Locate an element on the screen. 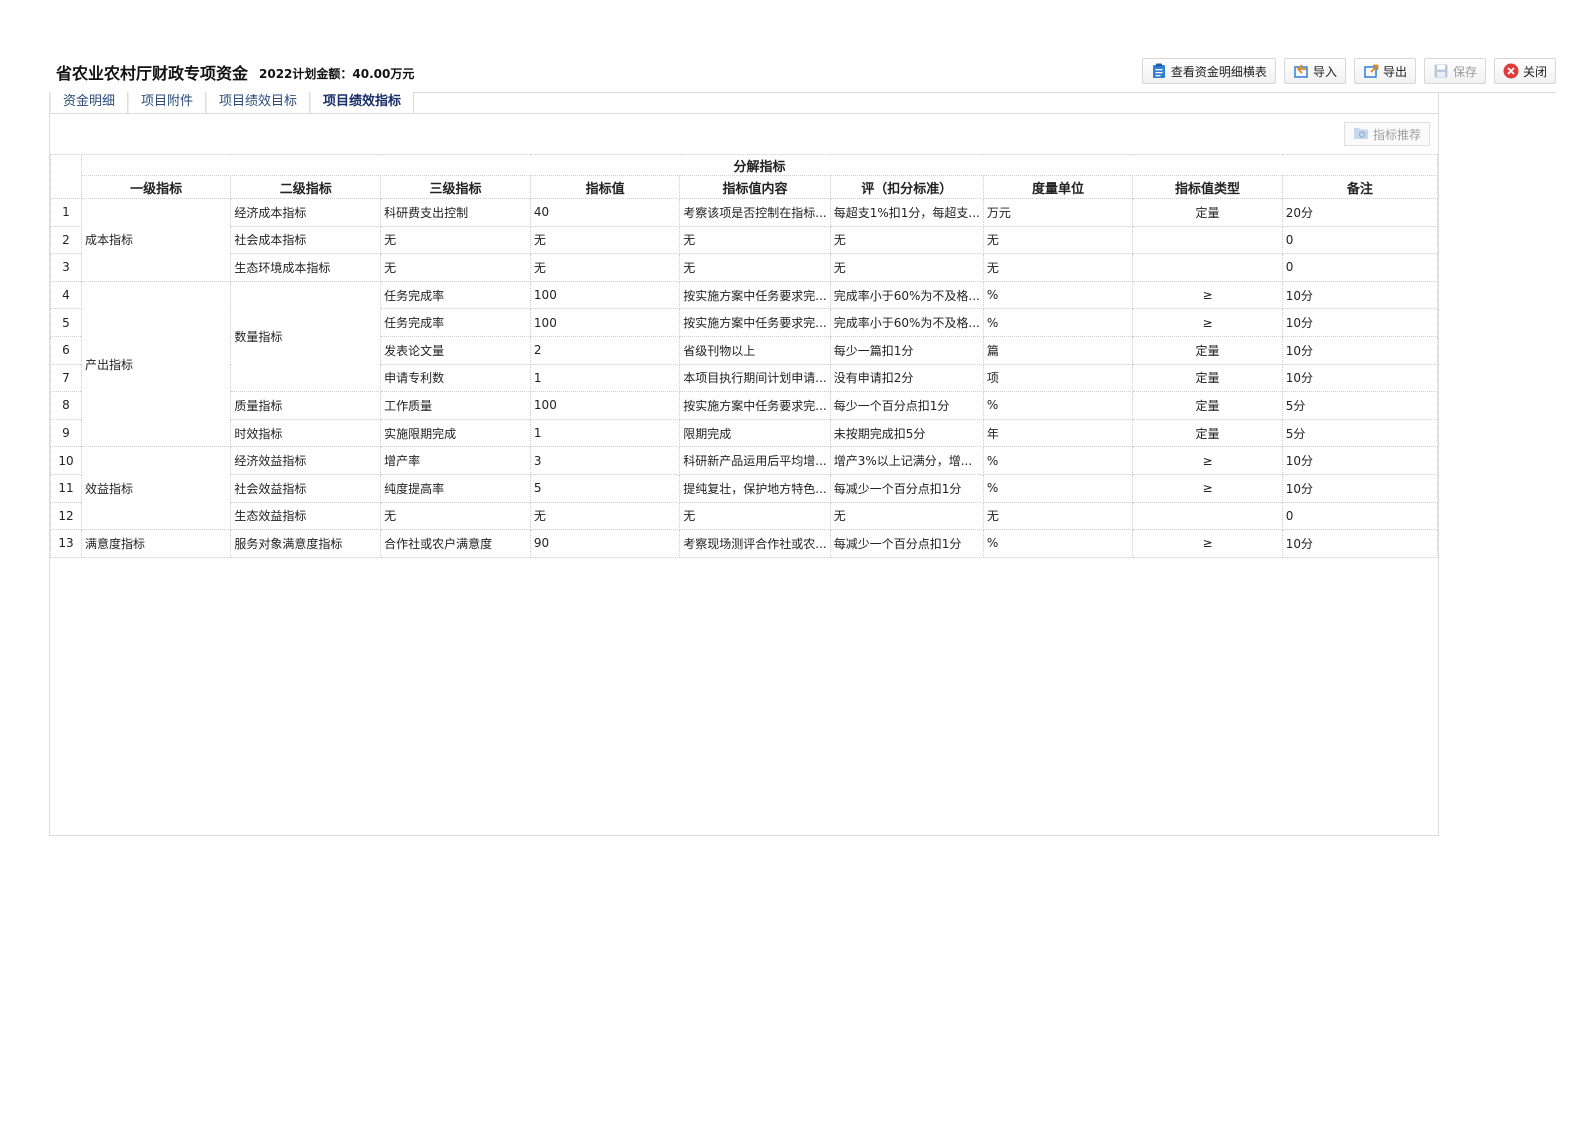  cell-l3: 增产率 is located at coordinates (455, 460).